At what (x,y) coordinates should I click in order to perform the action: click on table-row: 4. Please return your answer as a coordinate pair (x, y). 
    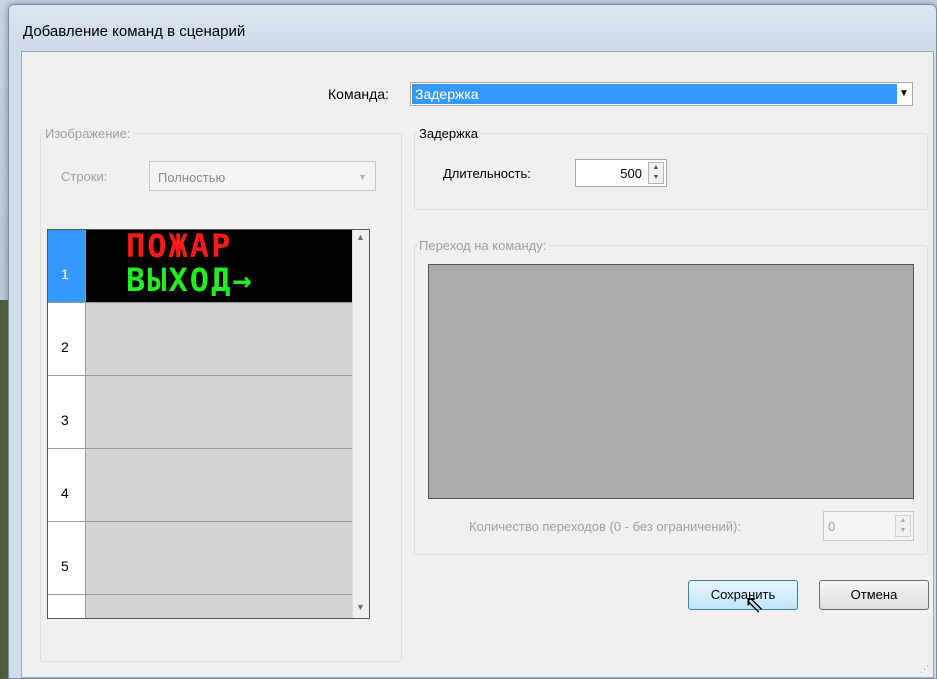
    Looking at the image, I should click on (200, 485).